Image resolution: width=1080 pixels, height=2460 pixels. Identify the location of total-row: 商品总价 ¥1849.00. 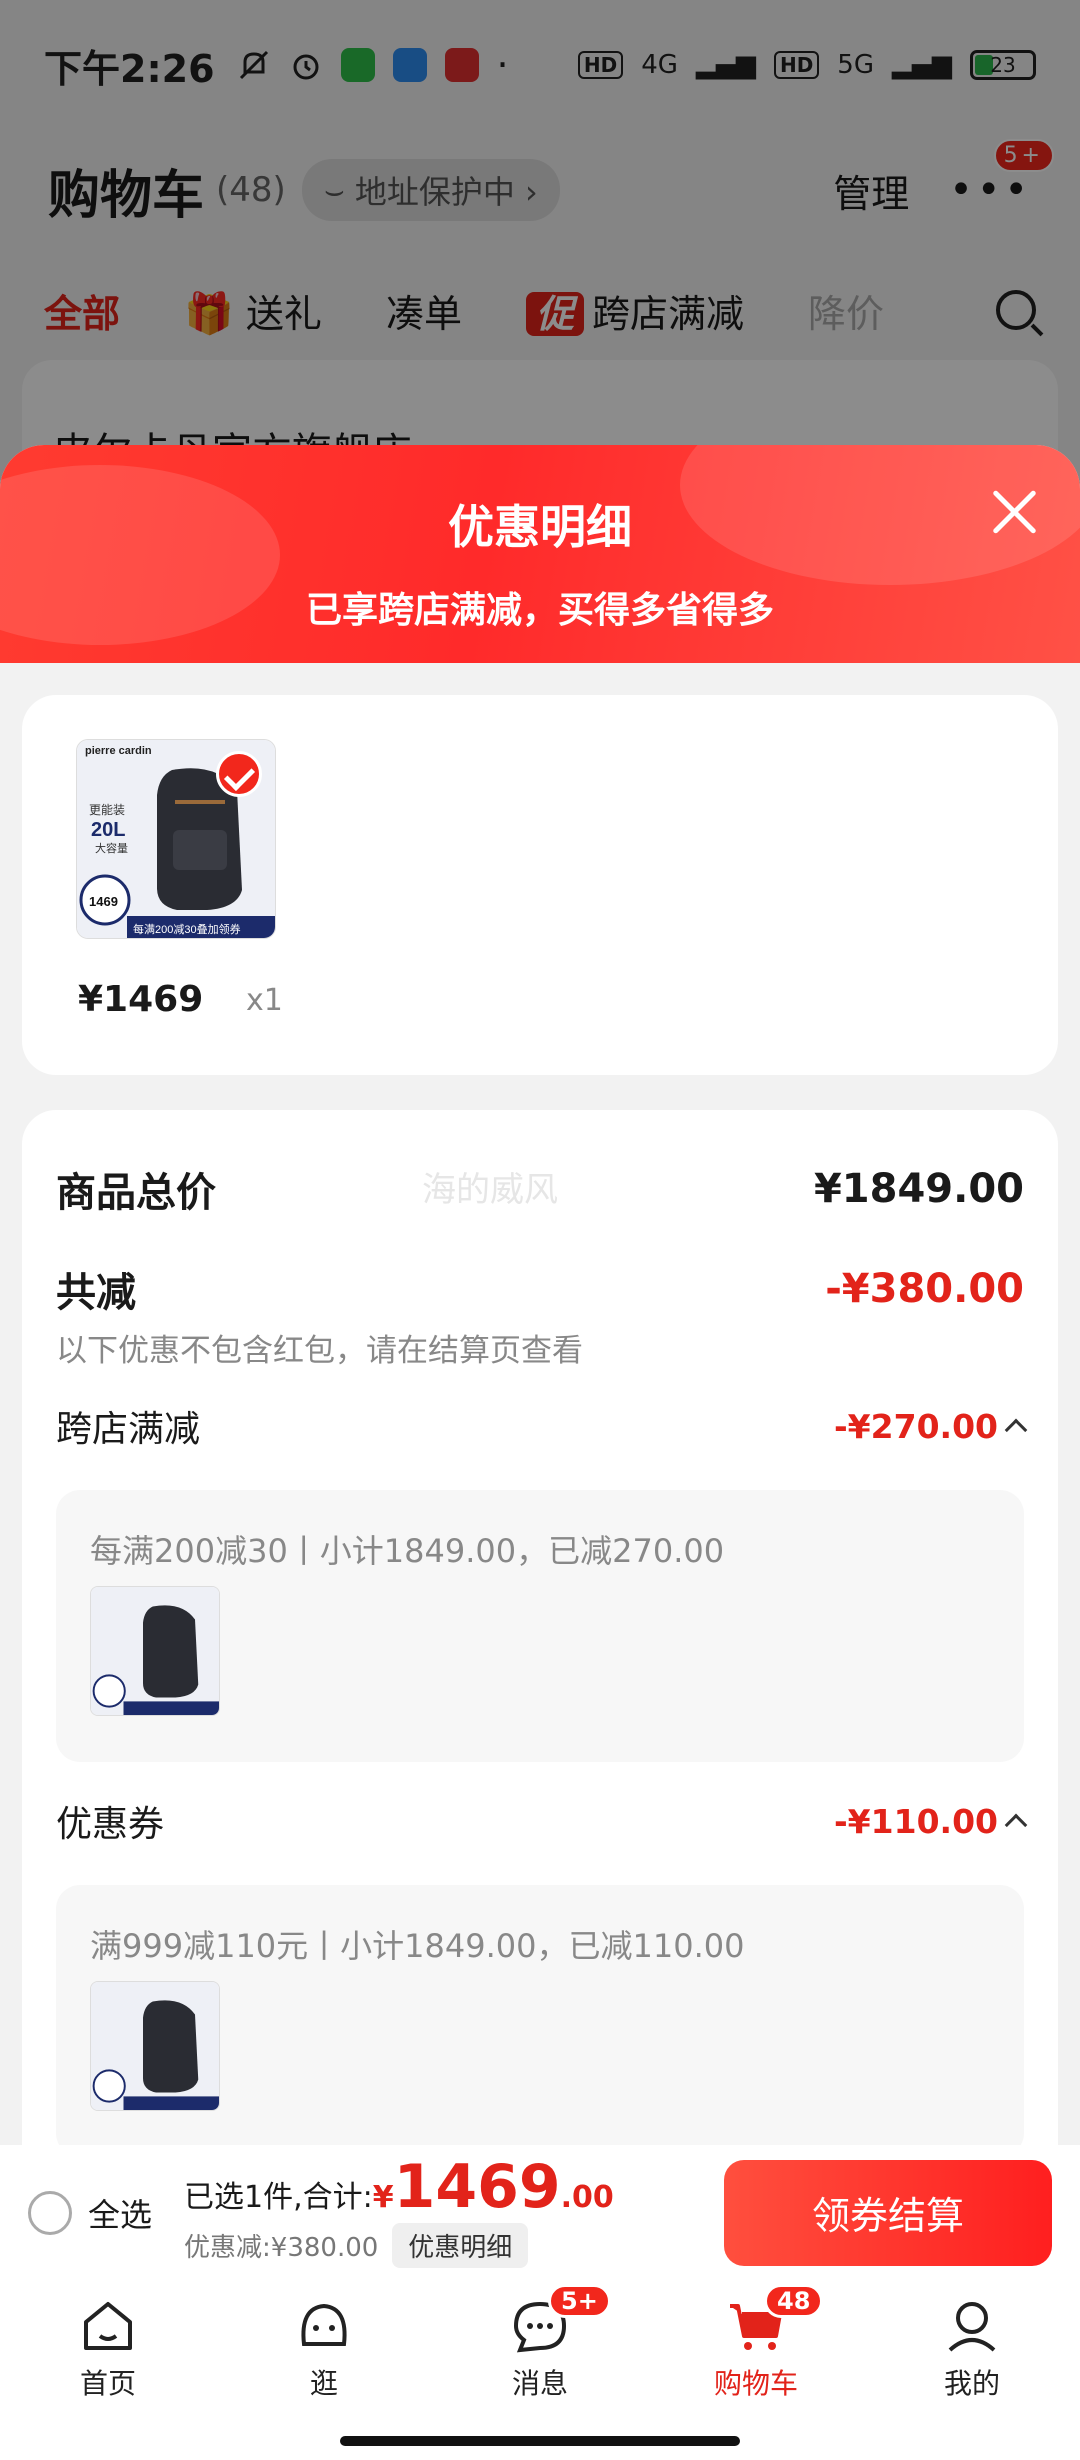
(540, 1189).